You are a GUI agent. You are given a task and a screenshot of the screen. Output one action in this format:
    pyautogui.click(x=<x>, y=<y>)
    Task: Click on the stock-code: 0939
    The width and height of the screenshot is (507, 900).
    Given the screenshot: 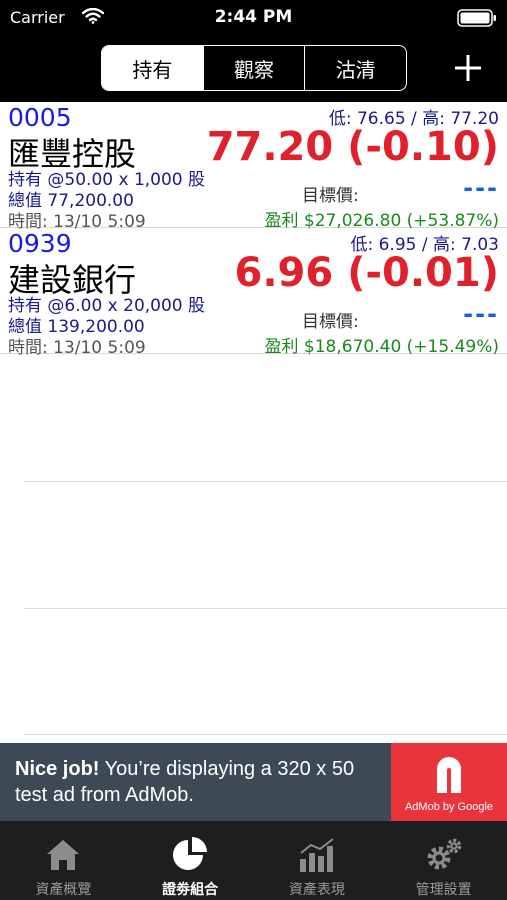 What is the action you would take?
    pyautogui.click(x=40, y=243)
    